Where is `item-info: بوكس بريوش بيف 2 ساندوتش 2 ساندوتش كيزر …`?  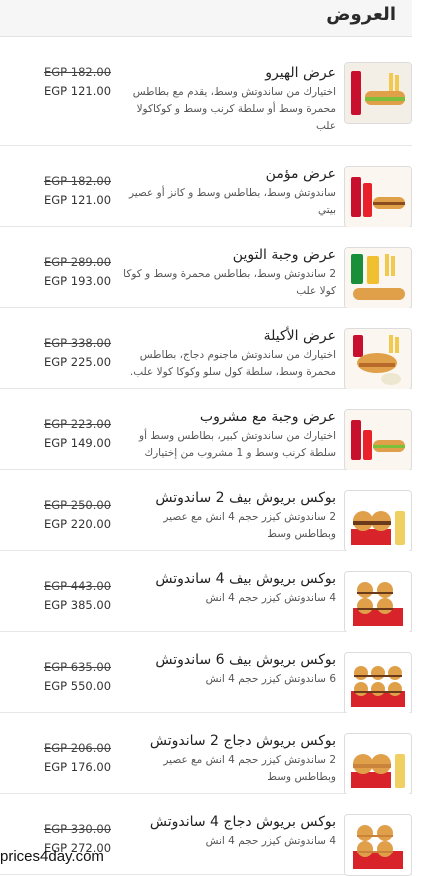 item-info: بوكس بريوش بيف 2 ساندوتش 2 ساندوتش كيزر … is located at coordinates (228, 515).